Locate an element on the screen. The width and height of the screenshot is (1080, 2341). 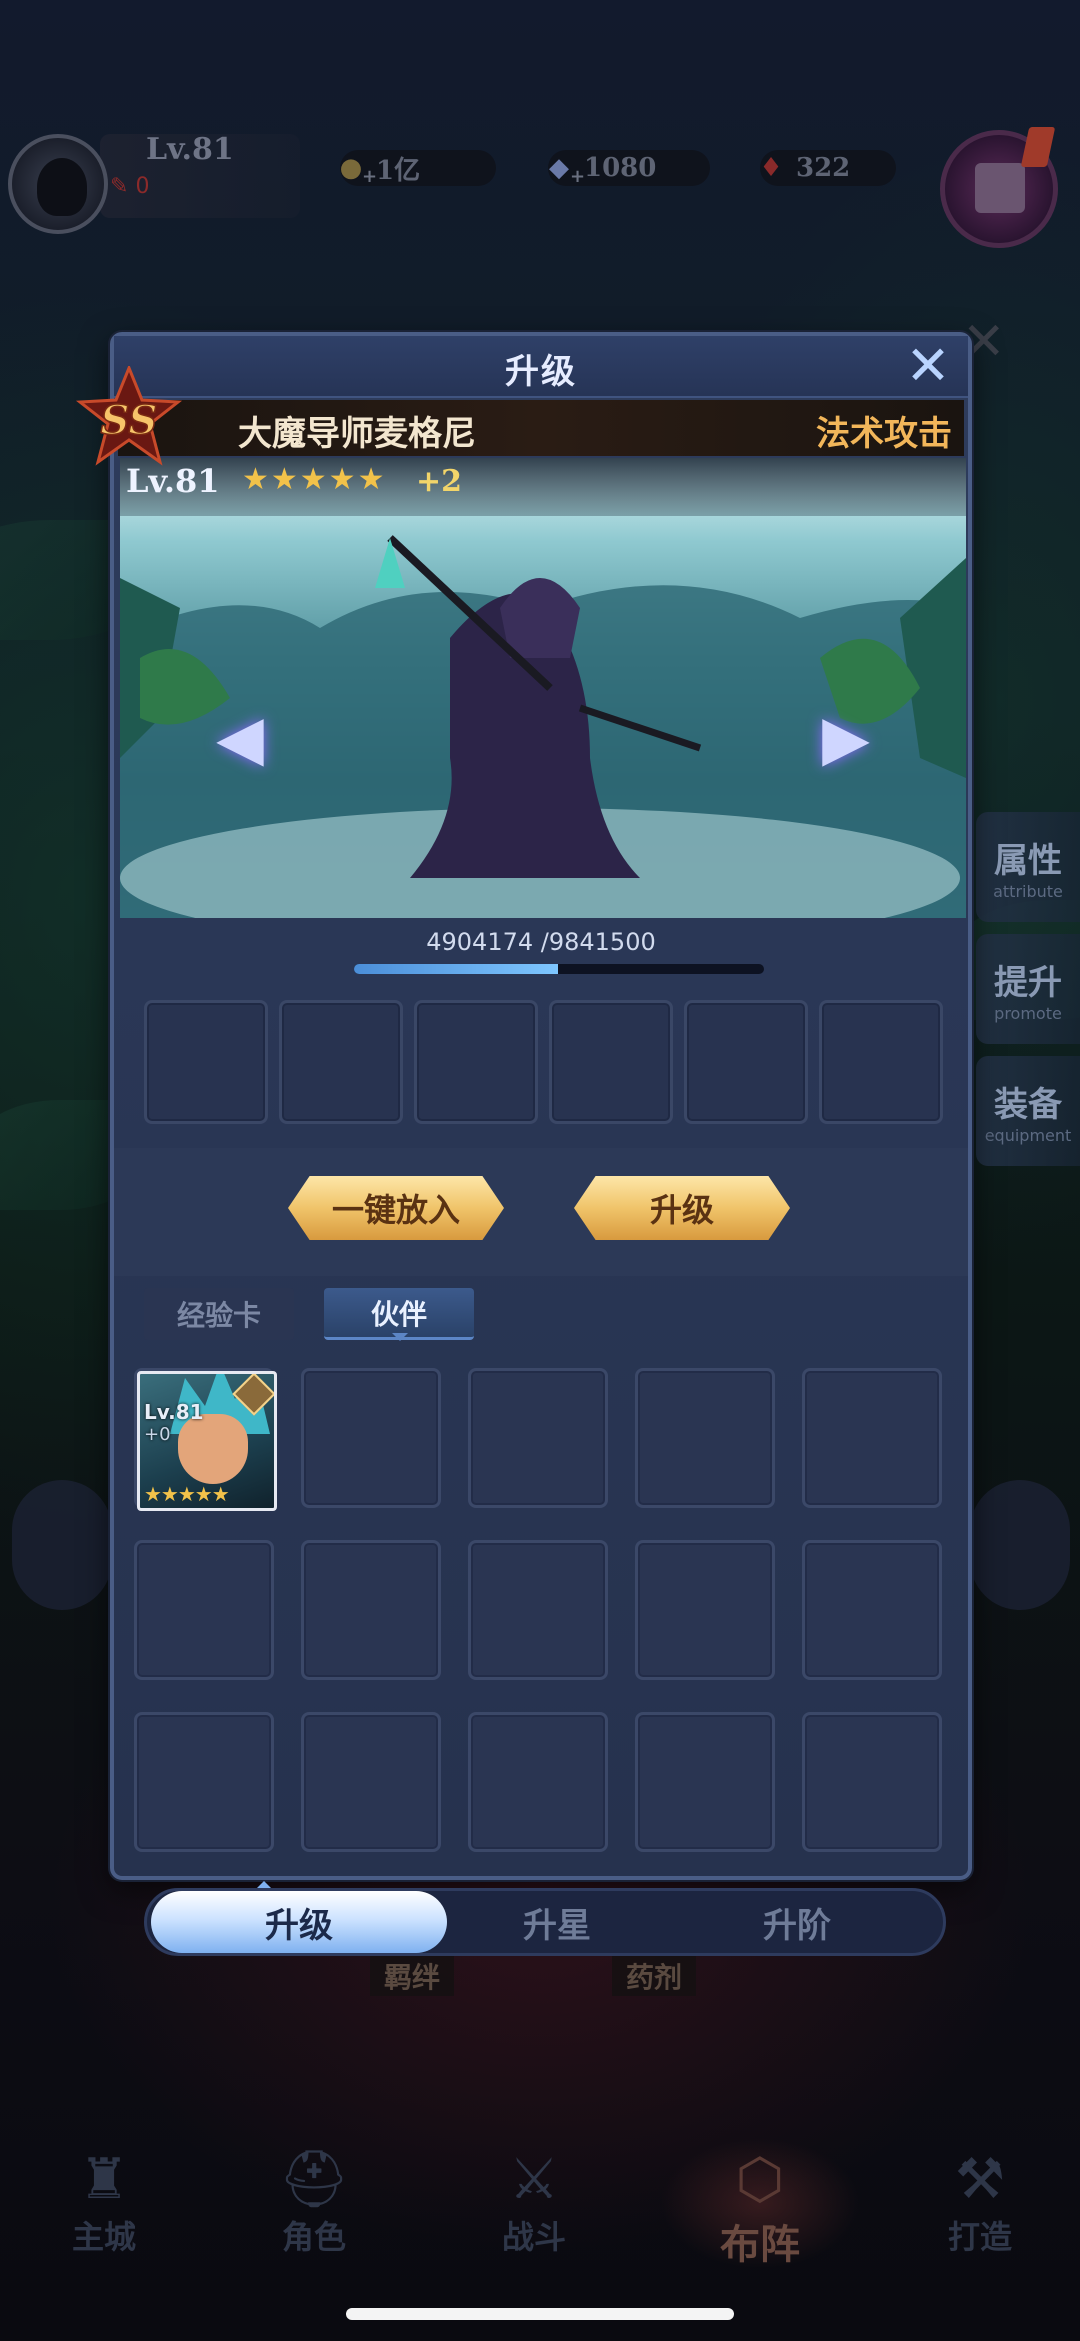
nav-formation: ⬡ 布阵 is located at coordinates (760, 2209).